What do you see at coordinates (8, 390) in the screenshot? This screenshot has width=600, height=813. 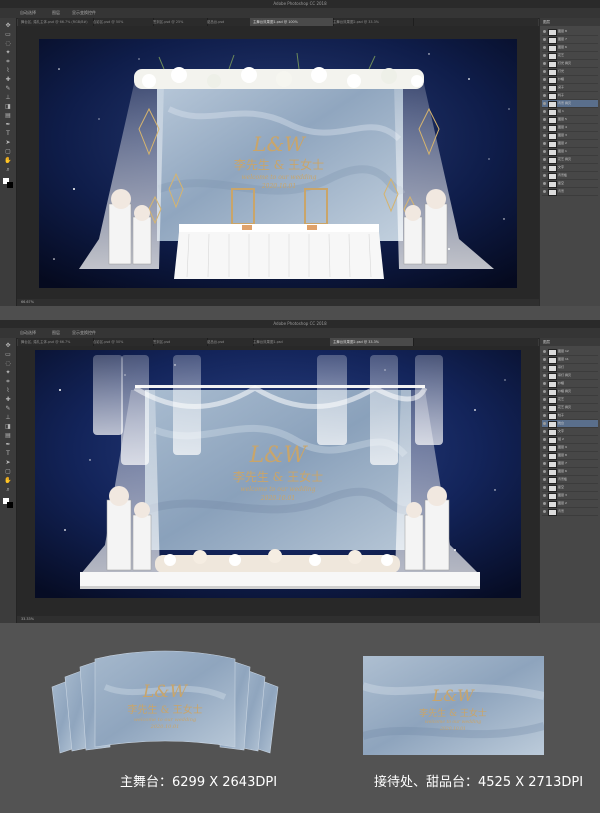 I see `eyedropper-icon: ⌇` at bounding box center [8, 390].